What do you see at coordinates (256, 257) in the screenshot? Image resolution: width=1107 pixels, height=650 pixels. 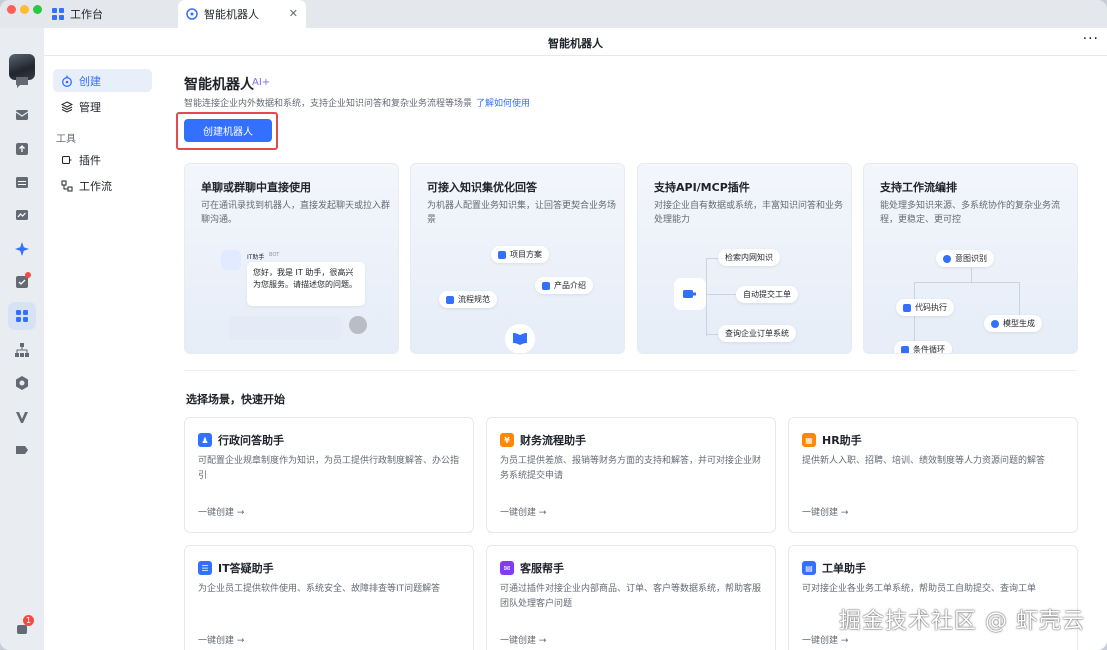 I see `chat-bot-name: IT助手` at bounding box center [256, 257].